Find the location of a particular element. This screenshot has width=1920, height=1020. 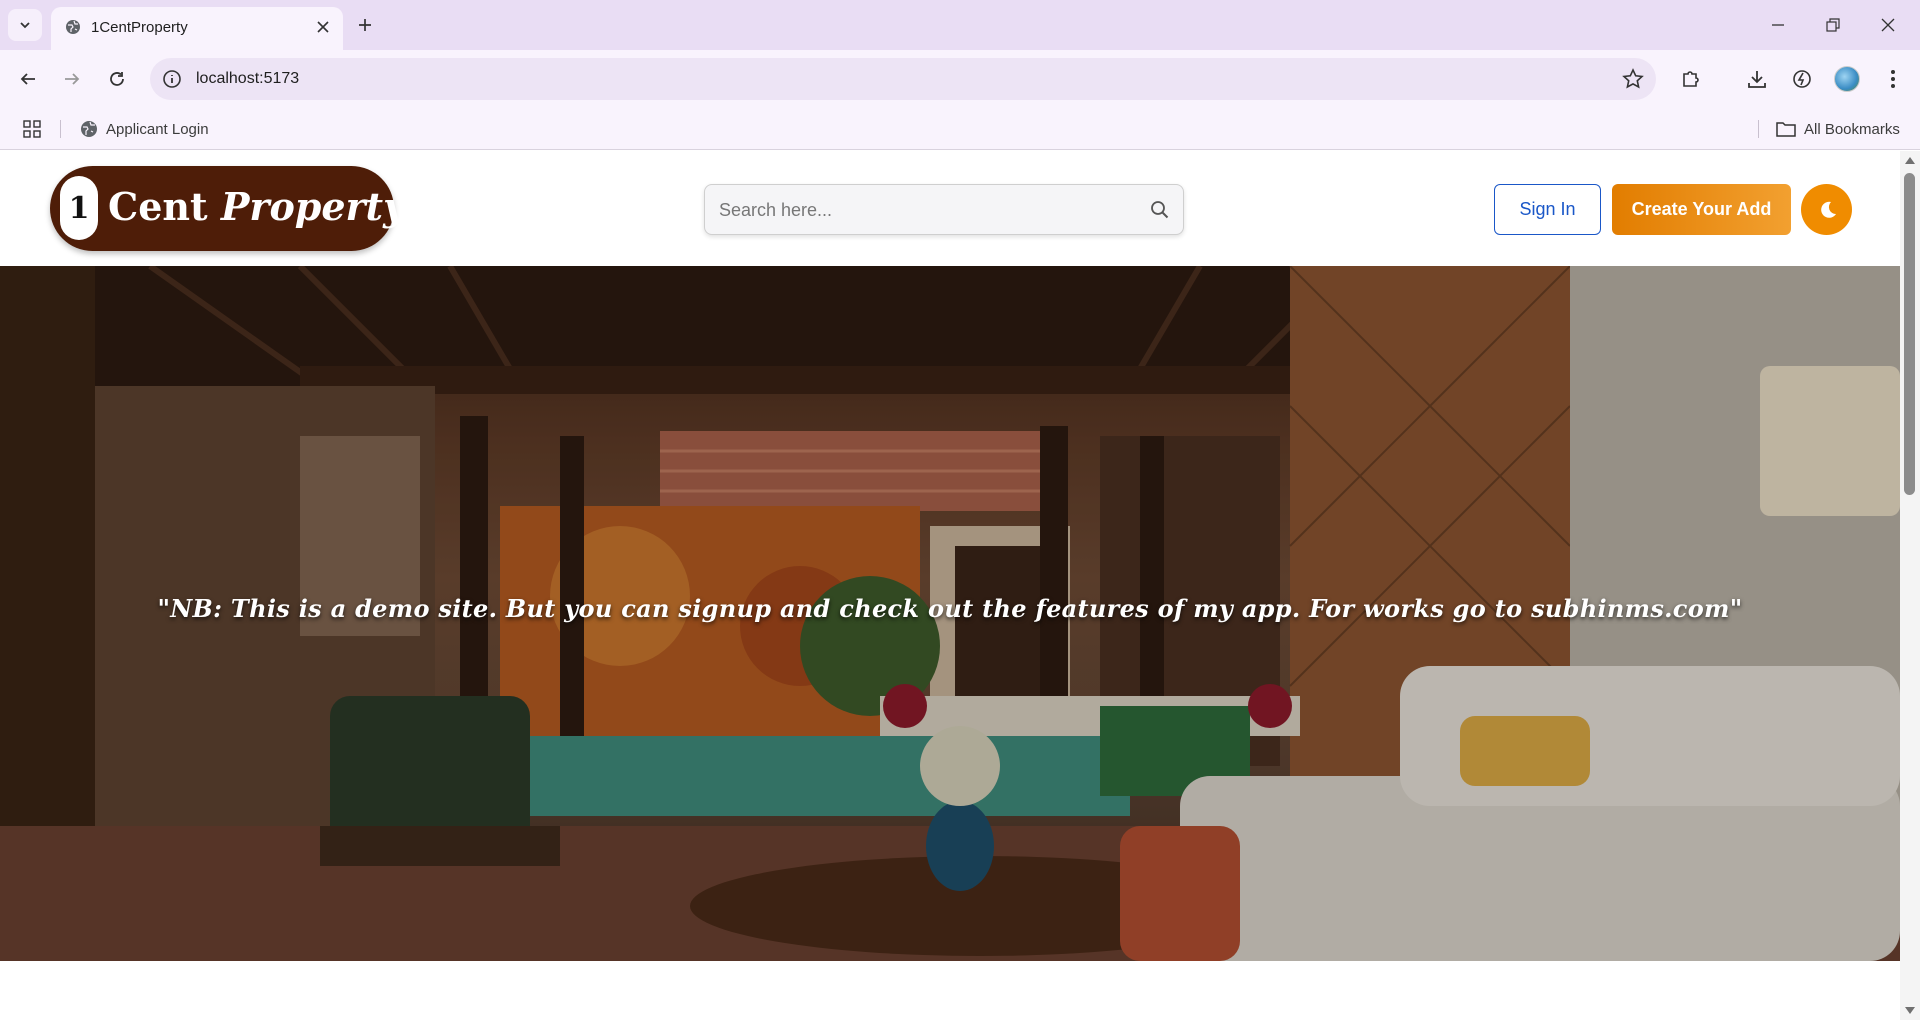

extensions-button is located at coordinates (1691, 79).